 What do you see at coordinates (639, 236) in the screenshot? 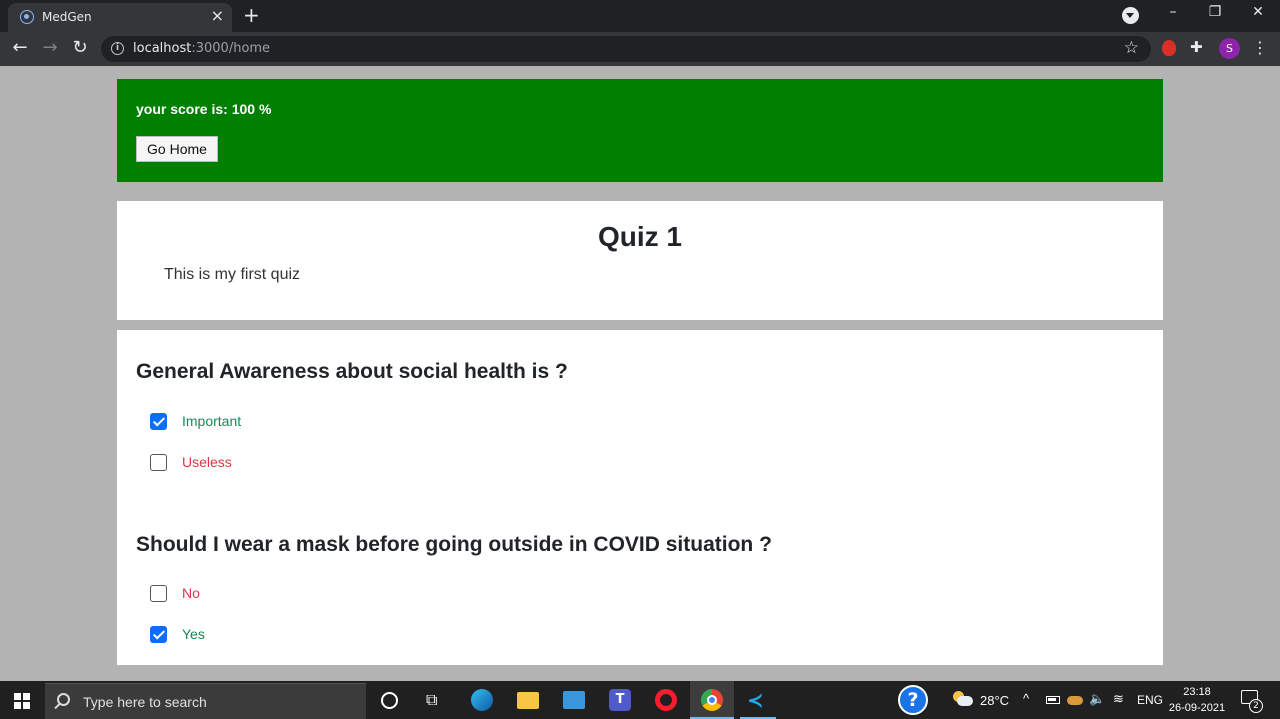
I see `quiz-title: Quiz 1` at bounding box center [639, 236].